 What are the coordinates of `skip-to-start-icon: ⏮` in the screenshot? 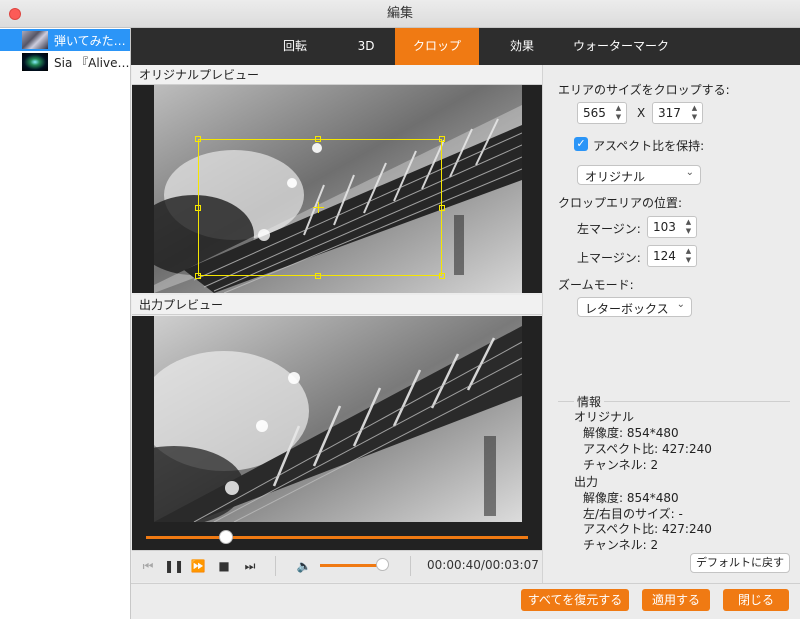 It's located at (148, 566).